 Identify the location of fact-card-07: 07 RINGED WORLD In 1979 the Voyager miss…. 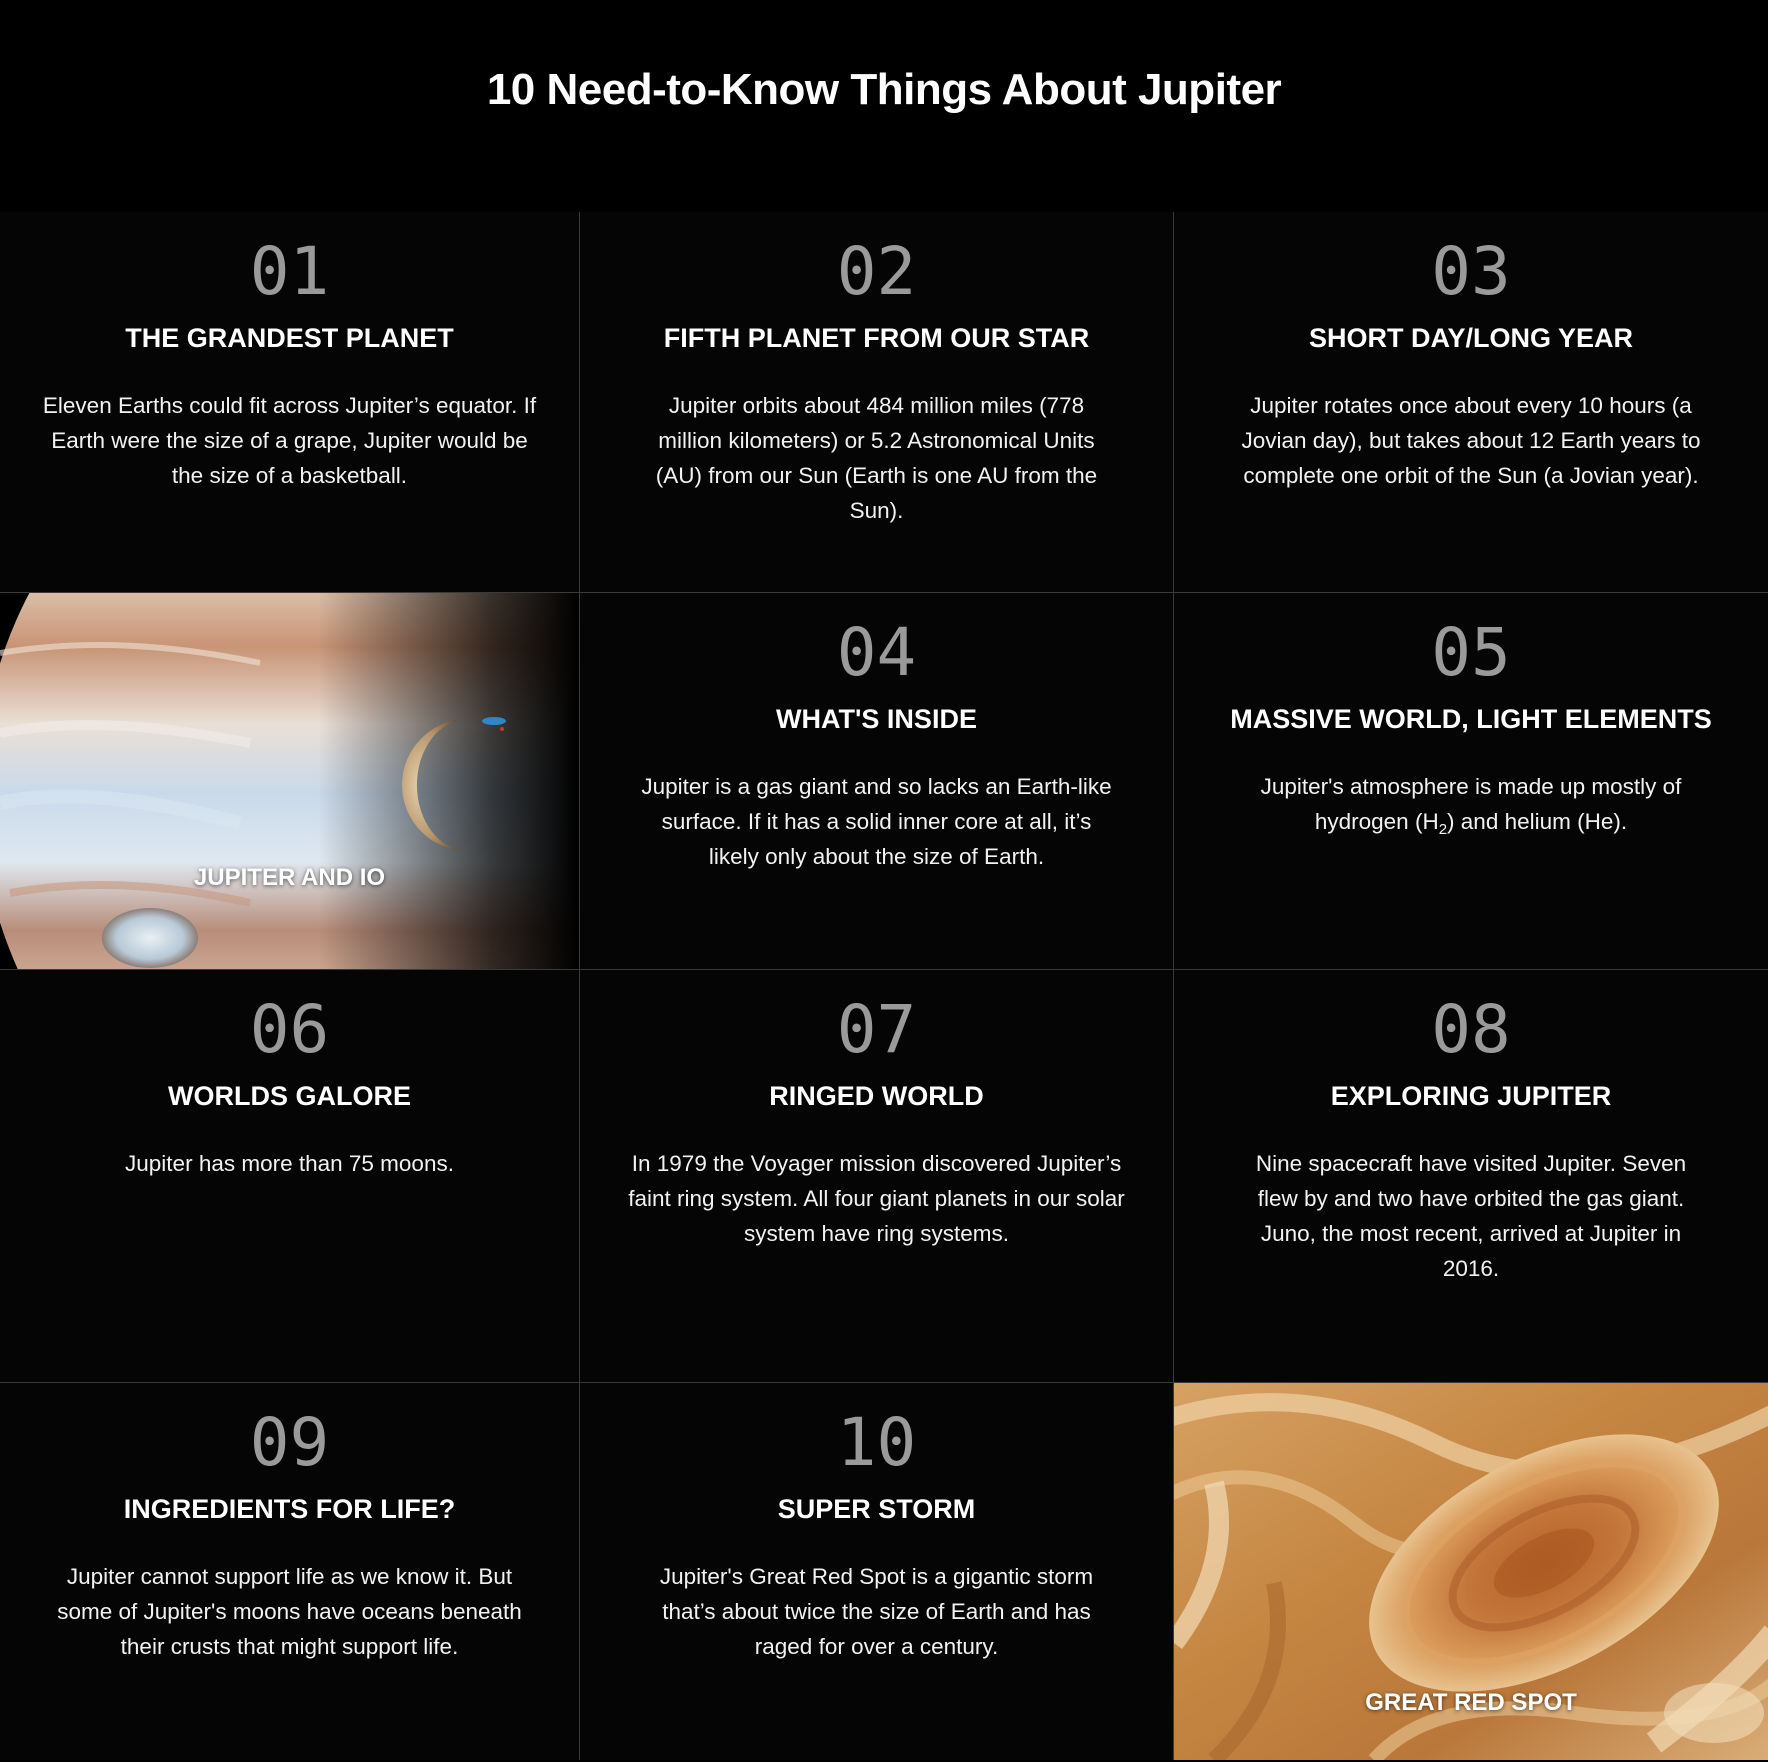
(876, 1176).